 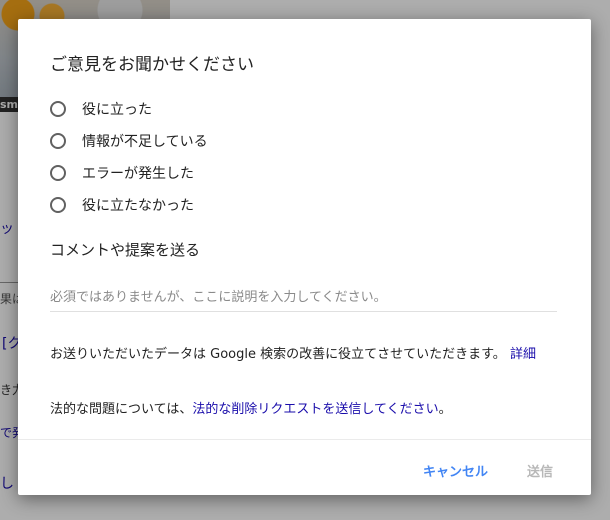 I want to click on option-helpful: 役に立った, so click(x=129, y=109).